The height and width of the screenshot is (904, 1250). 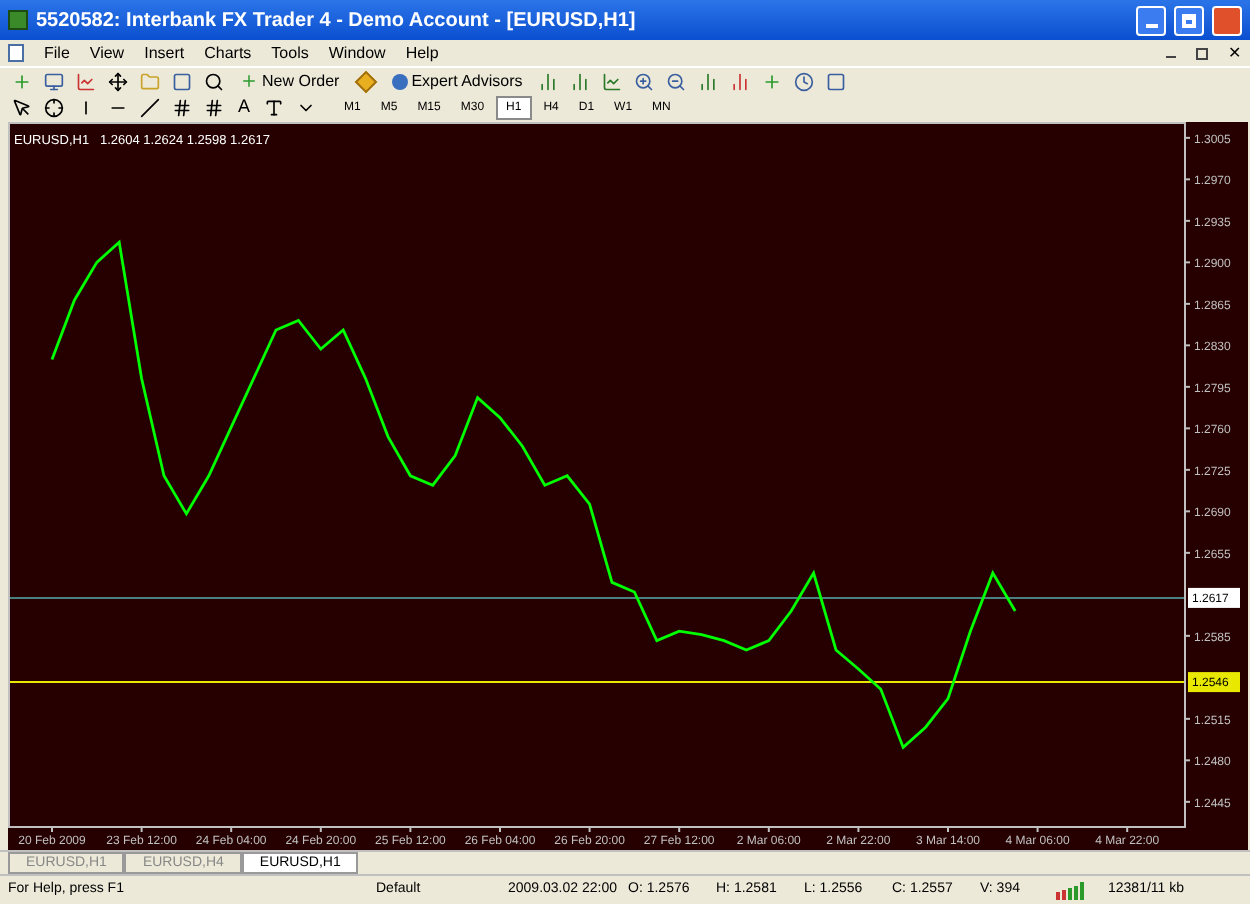 I want to click on move-icon, so click(x=118, y=81).